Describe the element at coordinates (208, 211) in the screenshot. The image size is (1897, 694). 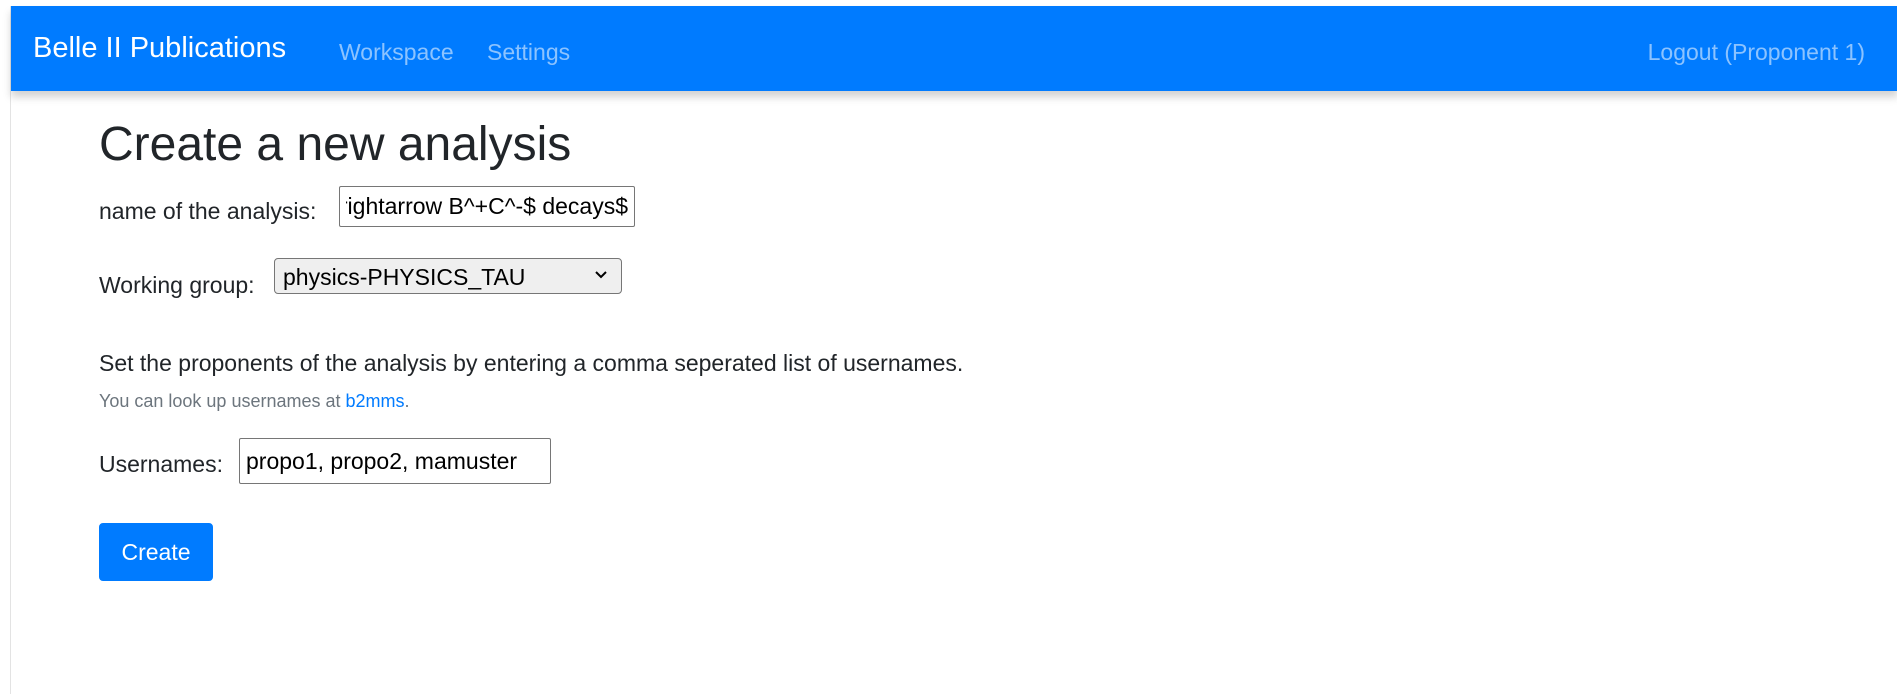
I see `analysis-name-label: name of the analysis:` at that location.